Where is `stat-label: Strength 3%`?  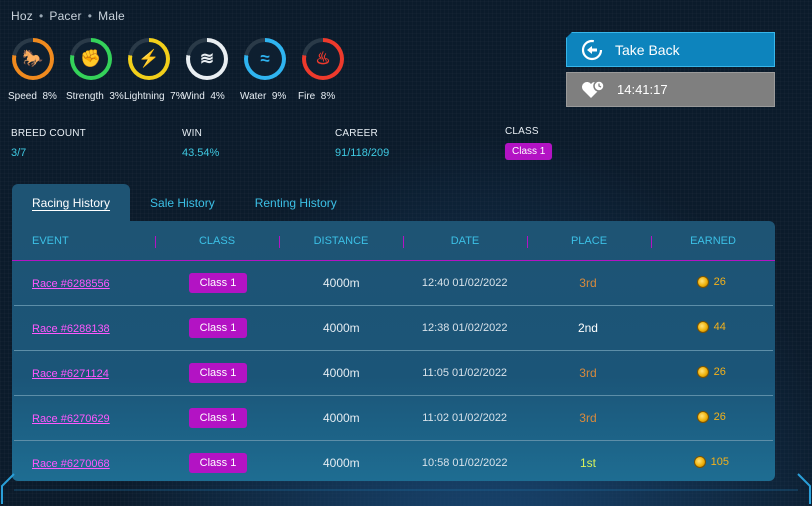 stat-label: Strength 3% is located at coordinates (95, 96).